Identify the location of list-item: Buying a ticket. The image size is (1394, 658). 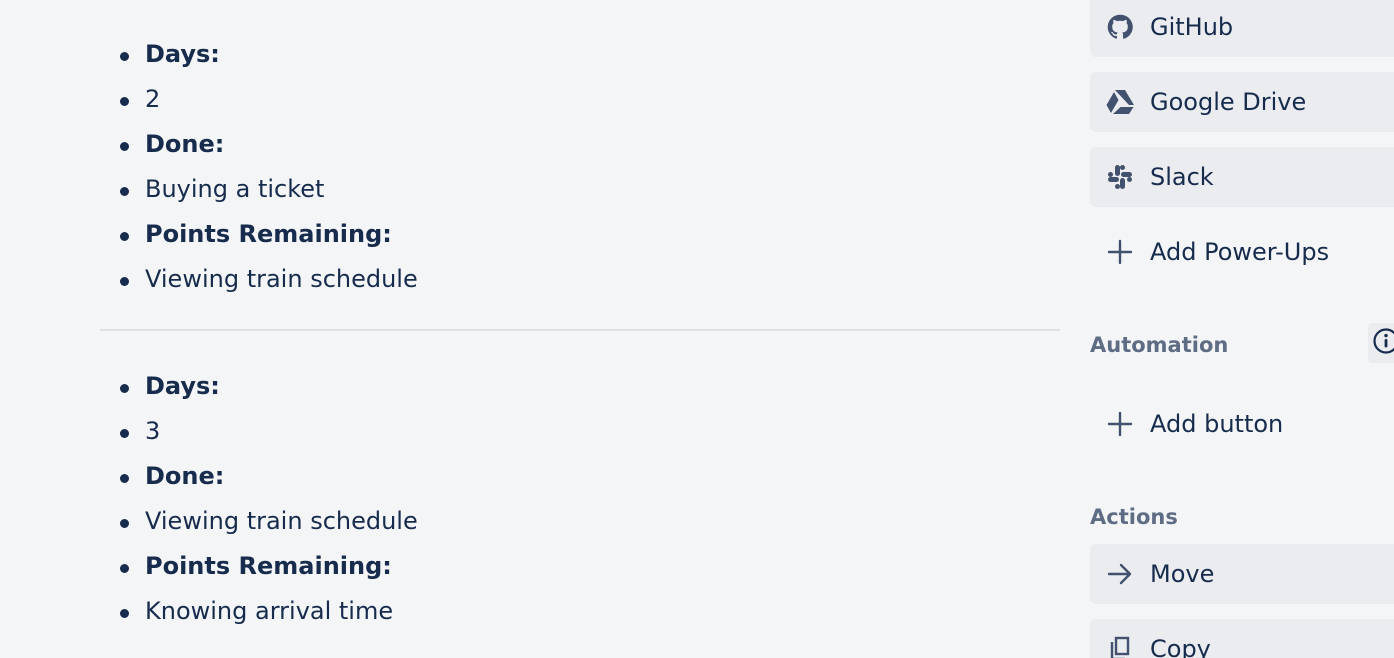
(580, 189).